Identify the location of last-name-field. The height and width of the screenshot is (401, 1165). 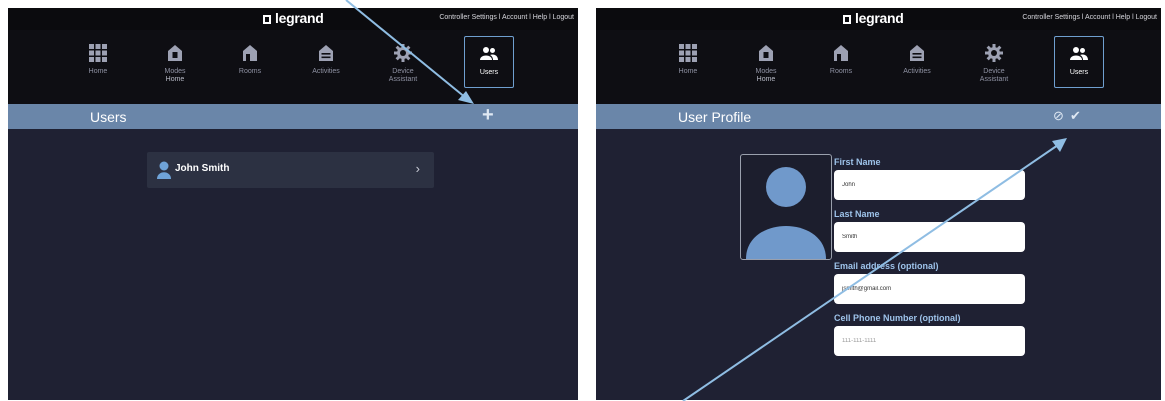
(929, 237).